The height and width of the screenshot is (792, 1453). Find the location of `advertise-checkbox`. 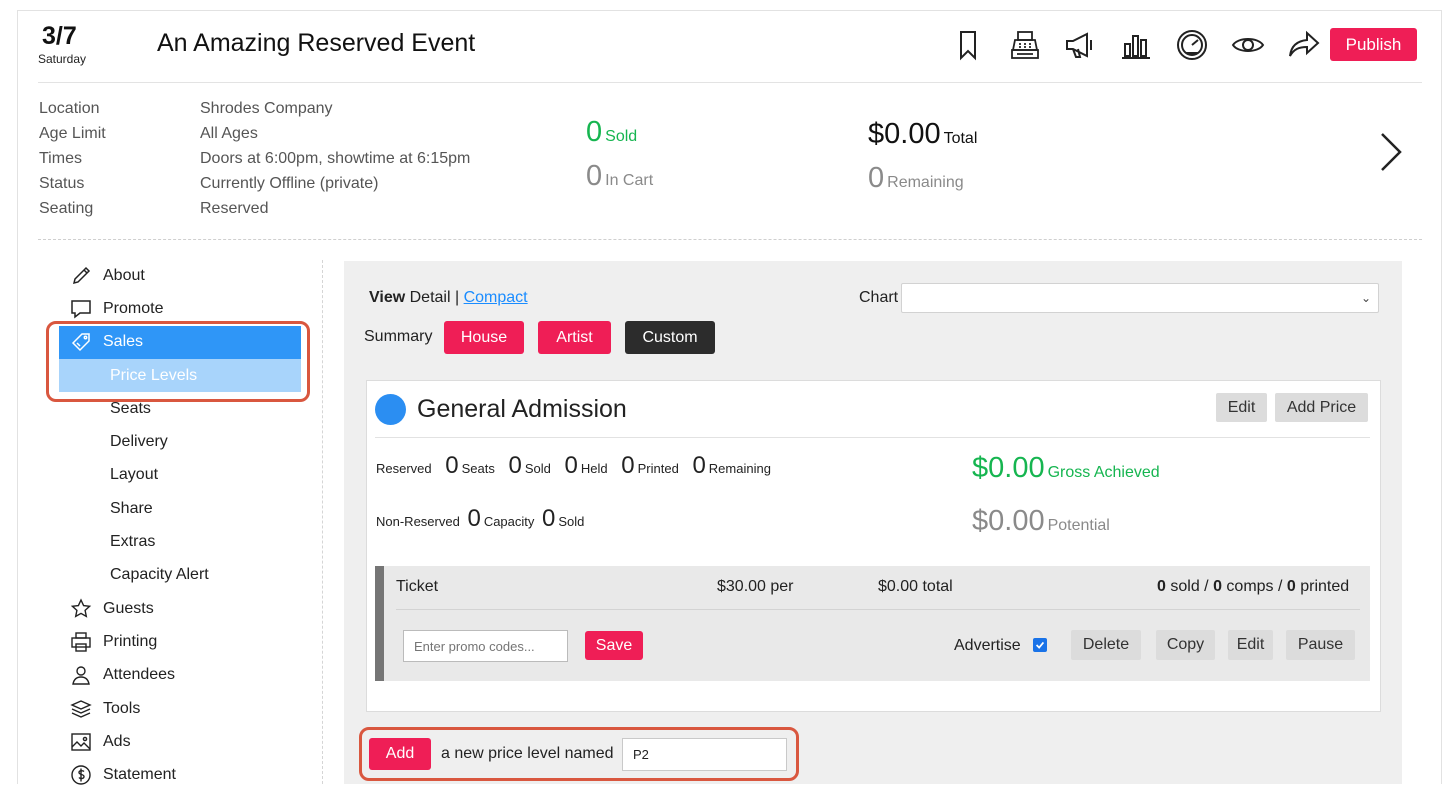

advertise-checkbox is located at coordinates (1040, 645).